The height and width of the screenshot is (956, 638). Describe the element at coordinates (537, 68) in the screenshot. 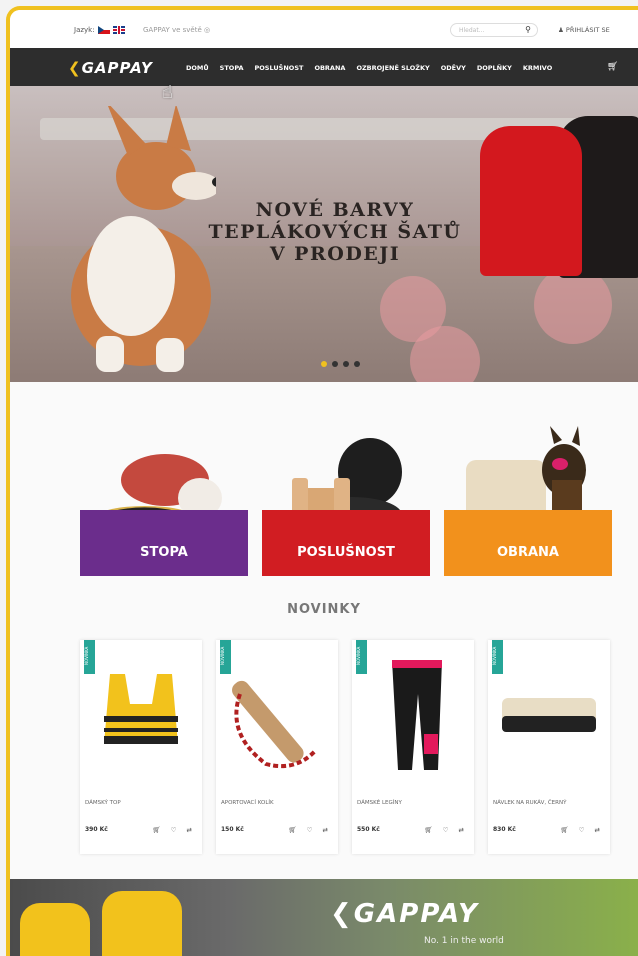

I see `nav-item-krmivo: KRMIVO` at that location.